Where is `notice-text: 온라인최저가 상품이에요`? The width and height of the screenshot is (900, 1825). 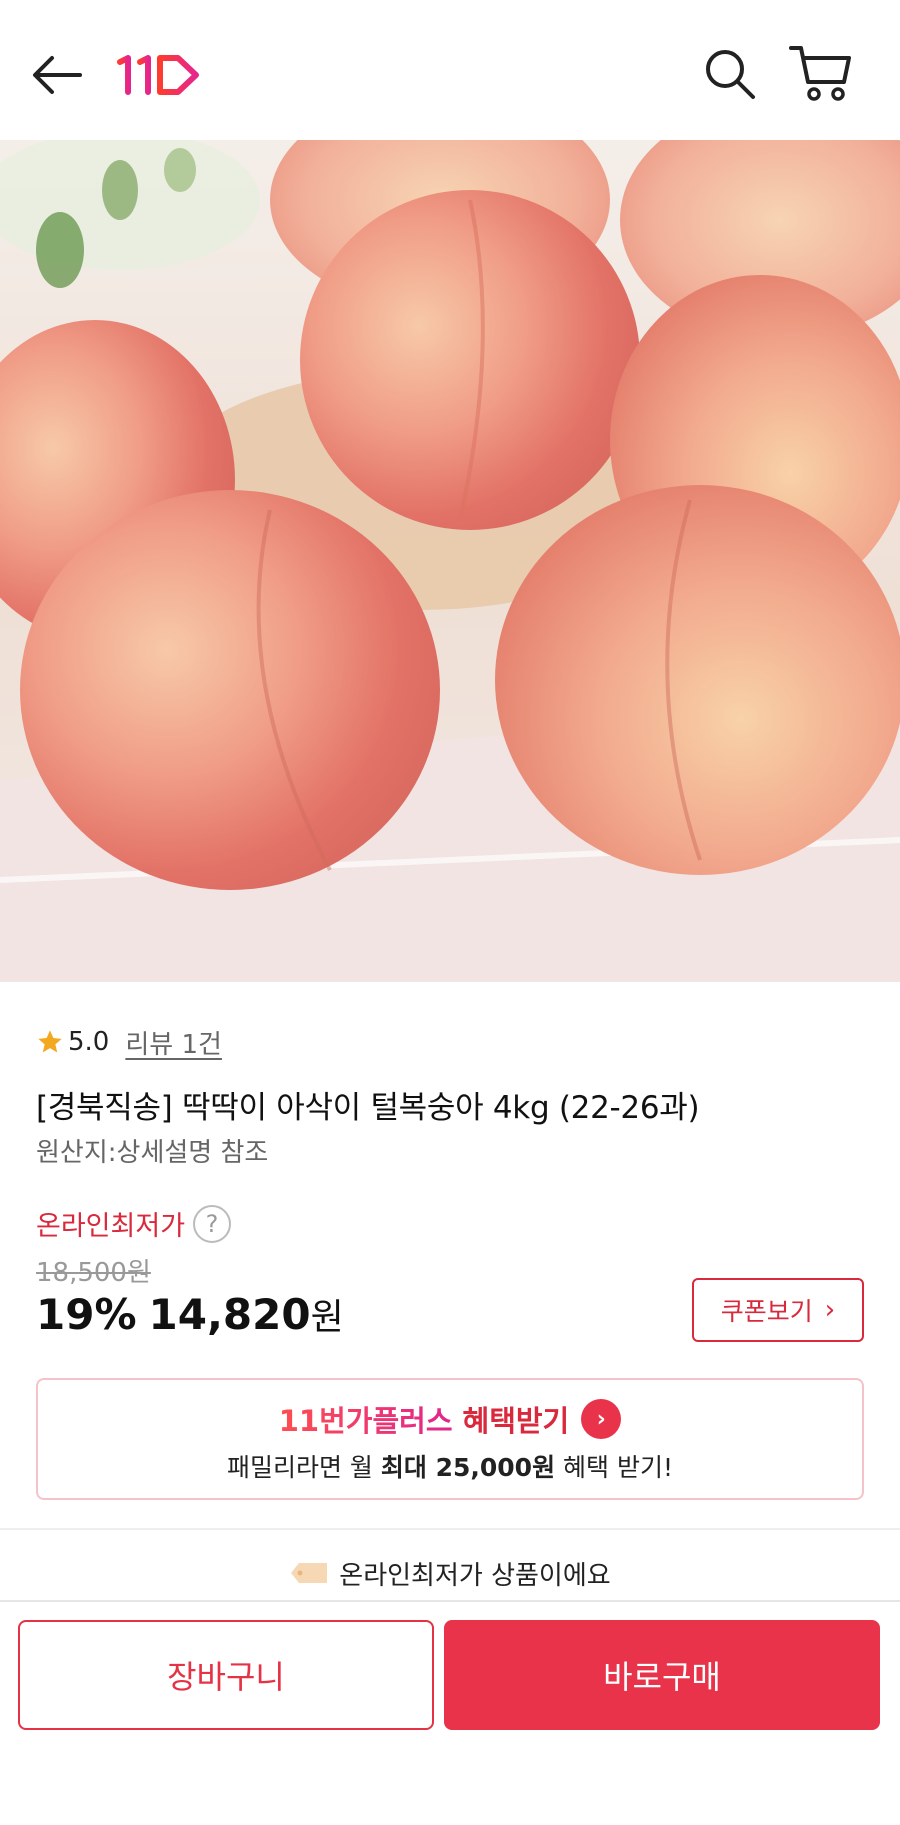
notice-text: 온라인최저가 상품이에요 is located at coordinates (475, 1575).